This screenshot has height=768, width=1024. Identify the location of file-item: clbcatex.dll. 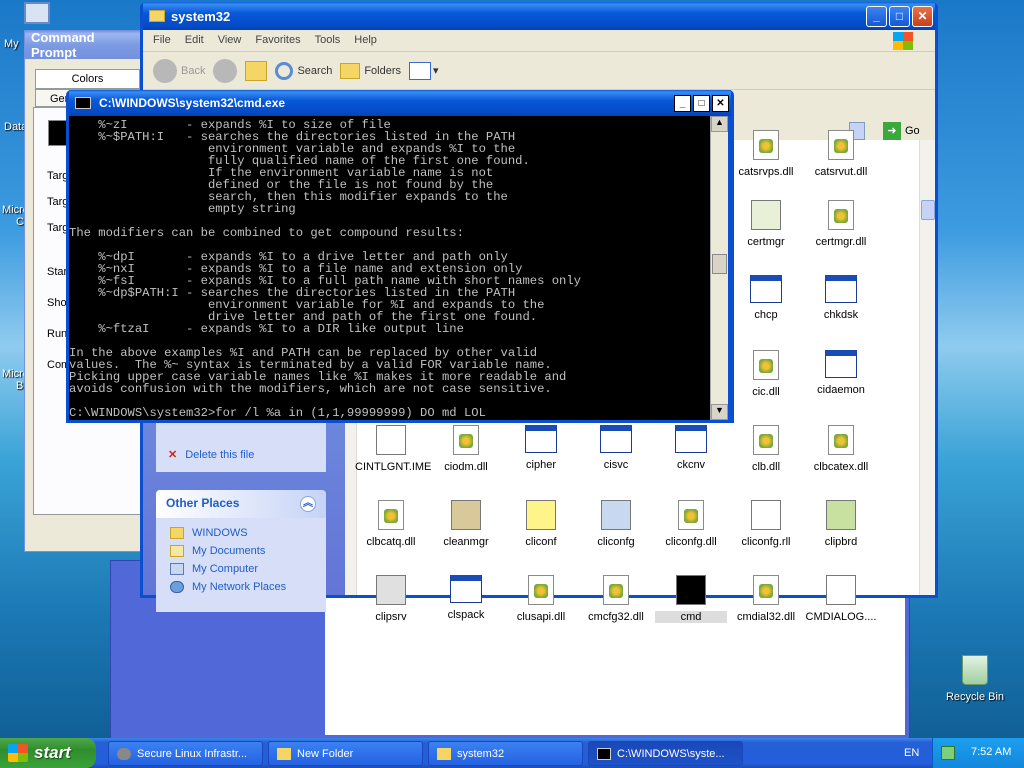
(841, 449).